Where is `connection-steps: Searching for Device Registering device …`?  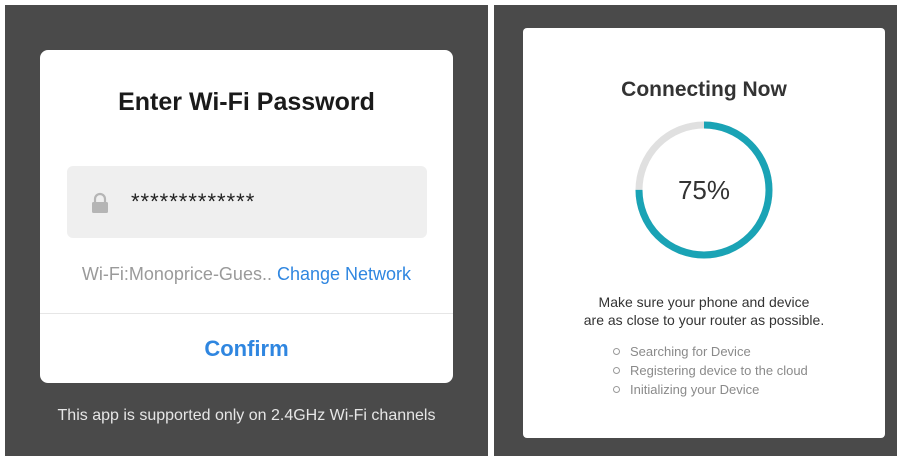
connection-steps: Searching for Device Registering device … is located at coordinates (710, 370).